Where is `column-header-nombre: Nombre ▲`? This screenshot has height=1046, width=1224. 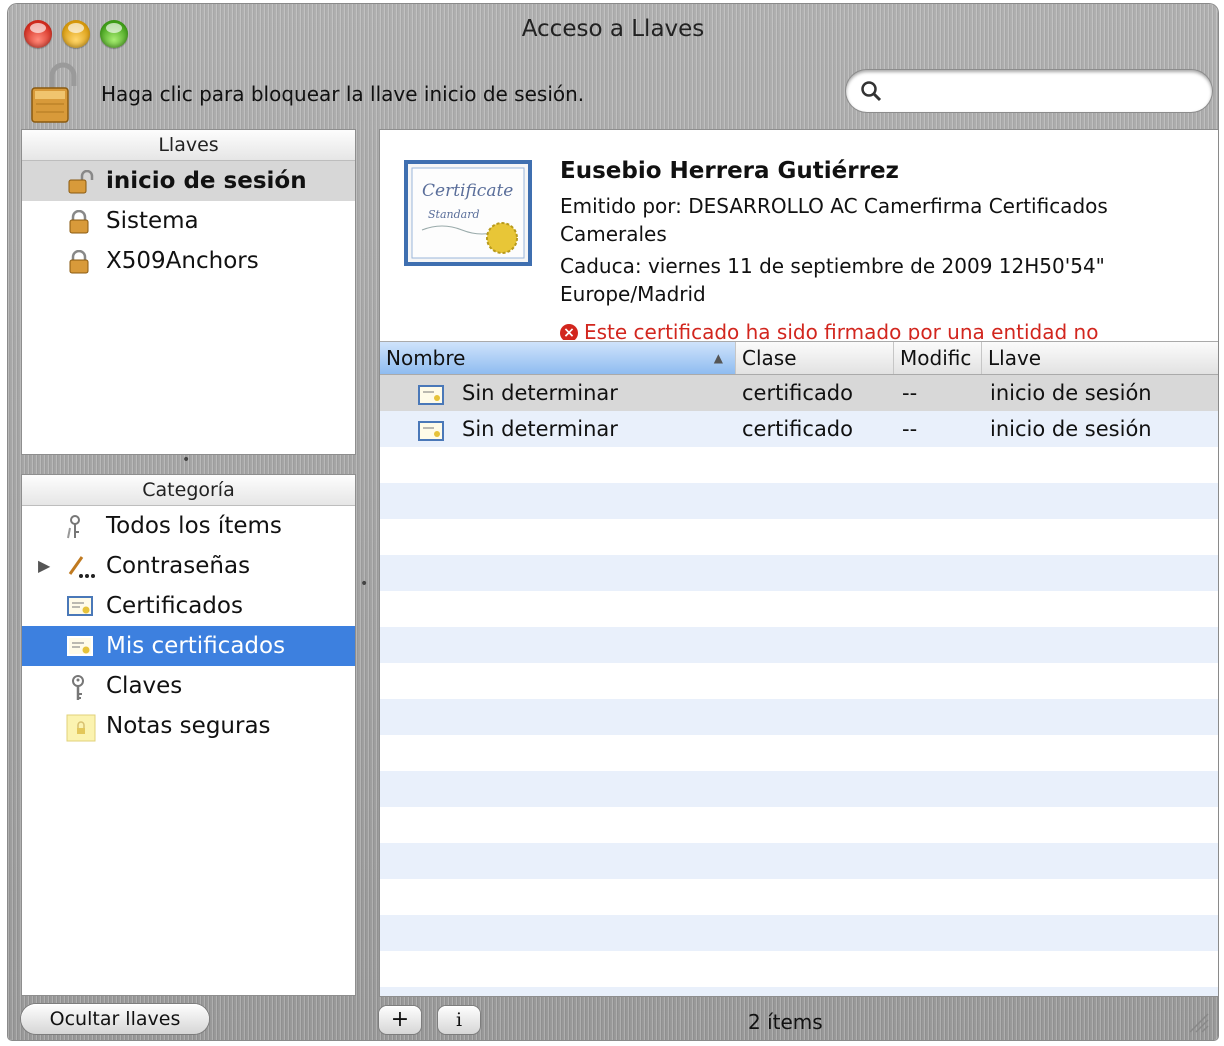
column-header-nombre: Nombre ▲ is located at coordinates (558, 358).